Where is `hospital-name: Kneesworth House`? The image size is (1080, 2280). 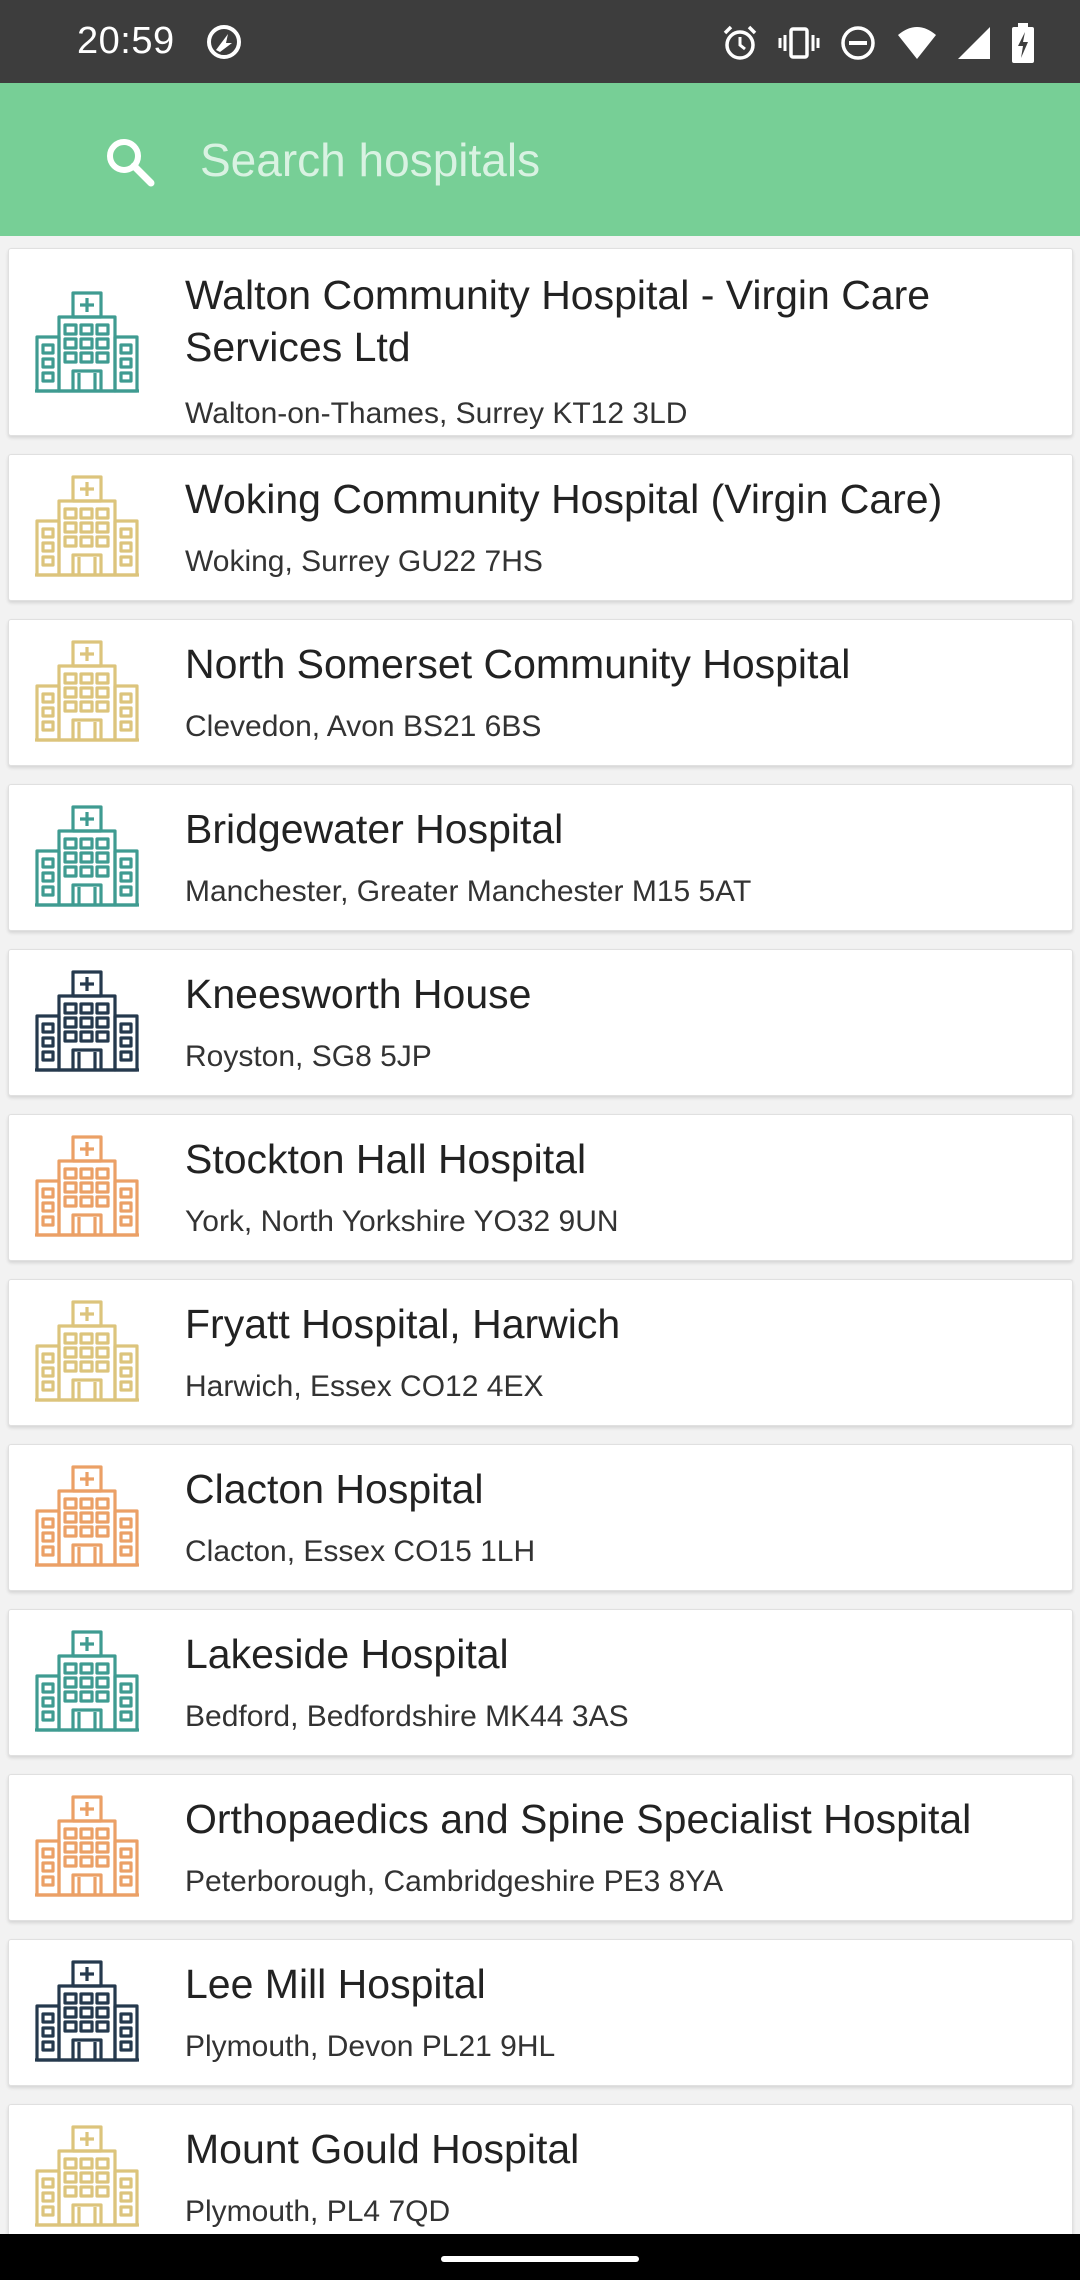 hospital-name: Kneesworth House is located at coordinates (358, 994).